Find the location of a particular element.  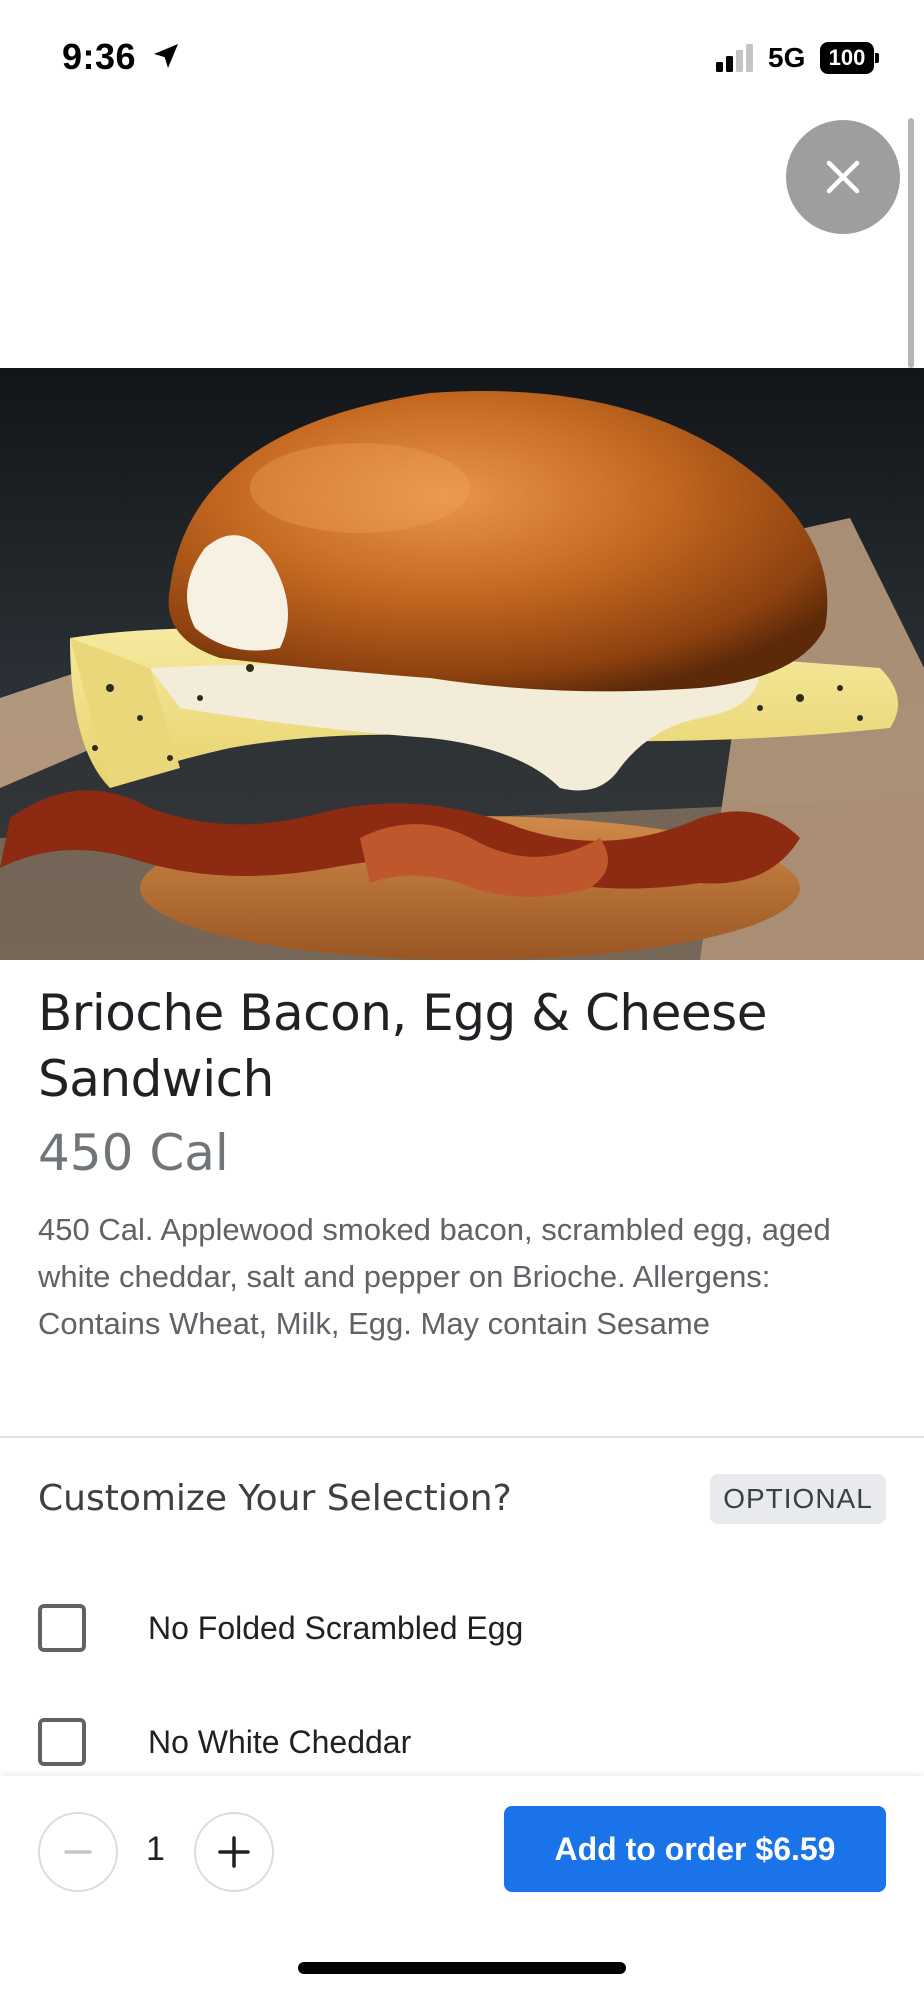

close-button is located at coordinates (843, 177).